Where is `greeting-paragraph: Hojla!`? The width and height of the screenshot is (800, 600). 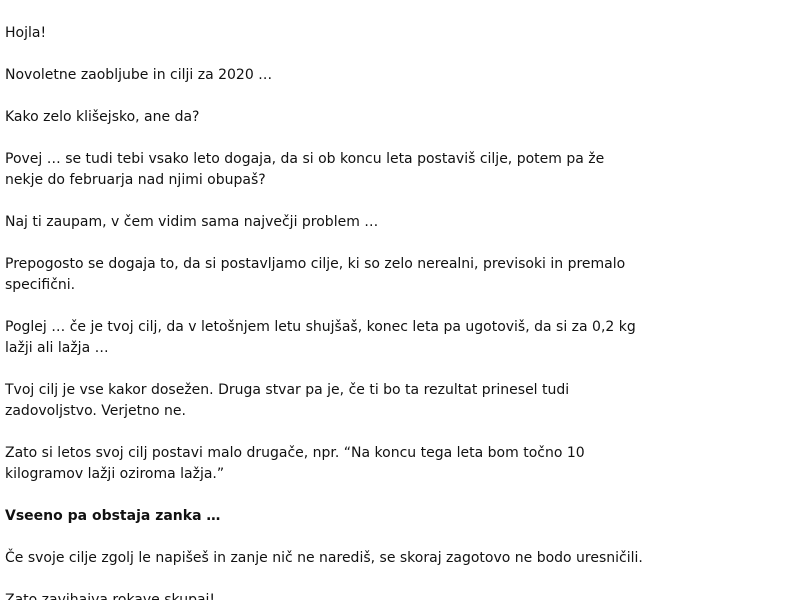
greeting-paragraph: Hojla! is located at coordinates (26, 33).